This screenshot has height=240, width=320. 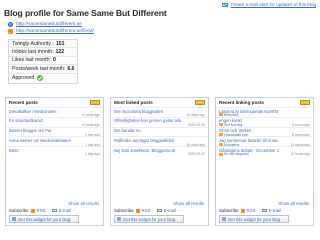 I want to click on post-title-link: Rullbolen anmägar bloggvärlden, so click(x=144, y=140).